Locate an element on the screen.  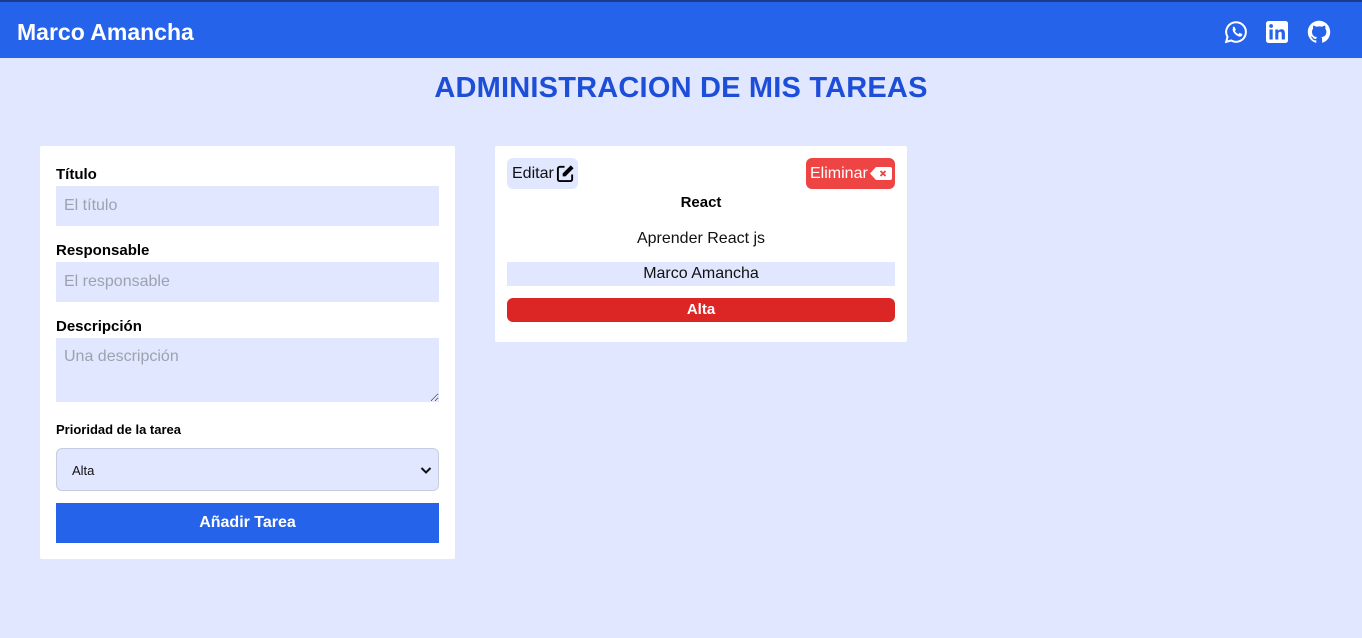
edit-icon is located at coordinates (565, 174).